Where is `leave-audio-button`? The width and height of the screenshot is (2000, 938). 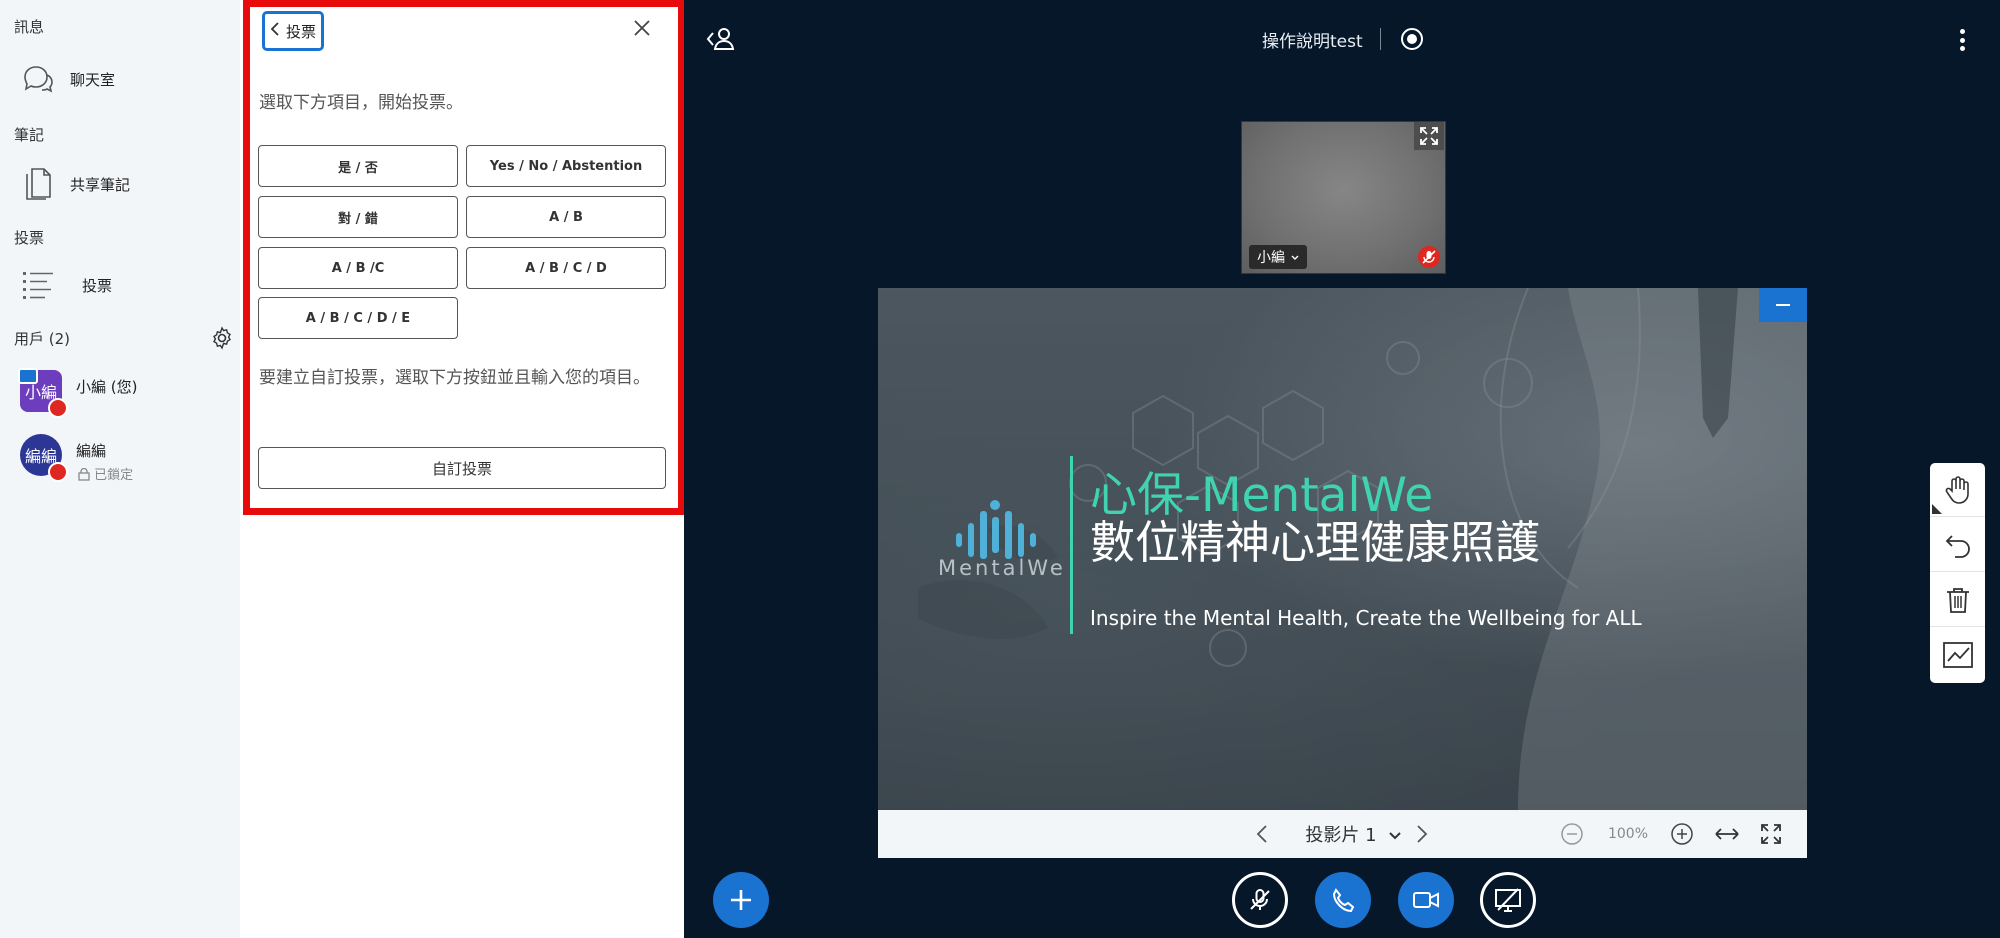
leave-audio-button is located at coordinates (1343, 900).